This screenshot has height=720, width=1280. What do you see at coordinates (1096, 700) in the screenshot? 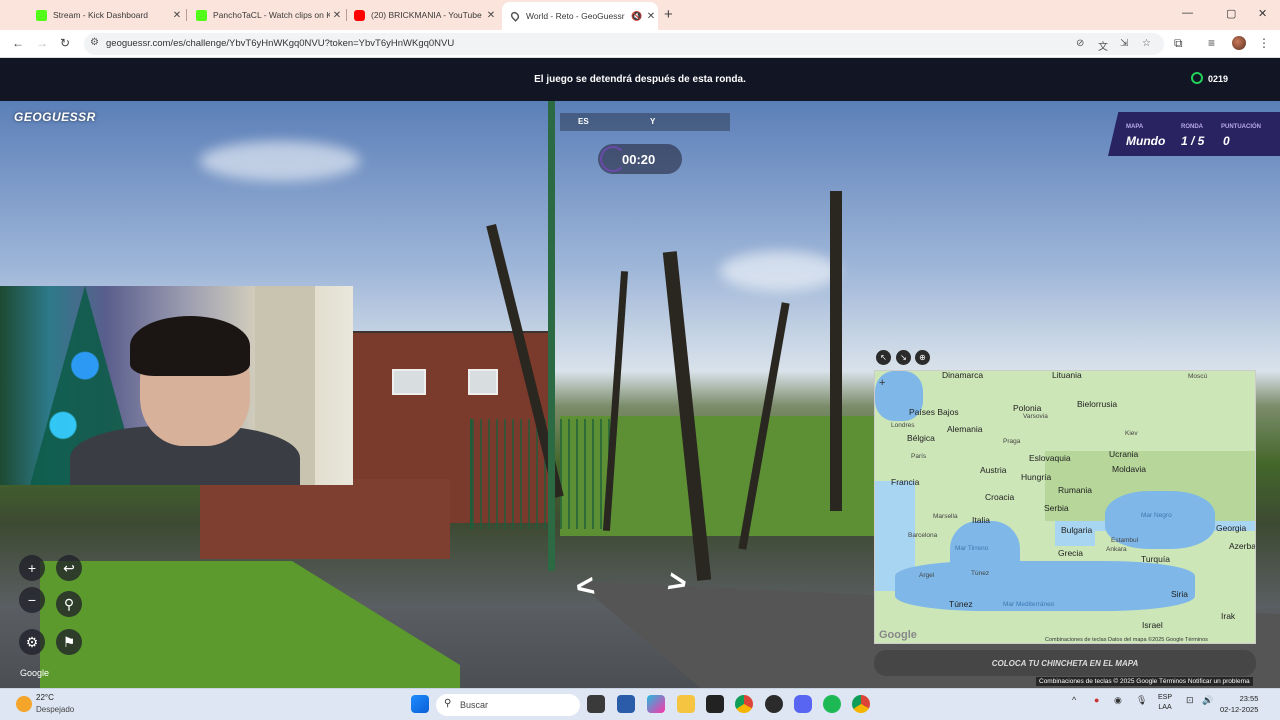
I see `tray-app-icon: ●` at bounding box center [1096, 700].